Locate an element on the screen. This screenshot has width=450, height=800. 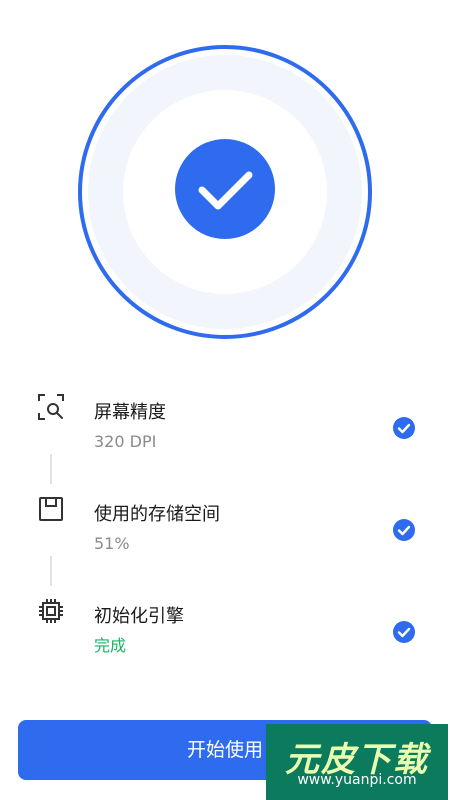
watermark-url: www.yuanpi.com is located at coordinates (357, 780).